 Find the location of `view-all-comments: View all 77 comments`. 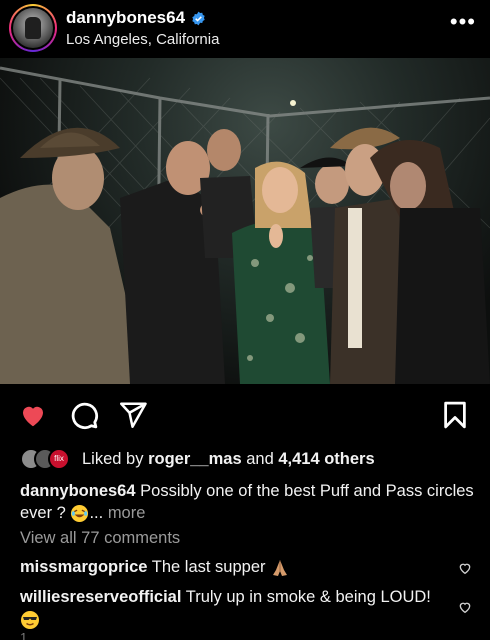

view-all-comments: View all 77 comments is located at coordinates (100, 538).